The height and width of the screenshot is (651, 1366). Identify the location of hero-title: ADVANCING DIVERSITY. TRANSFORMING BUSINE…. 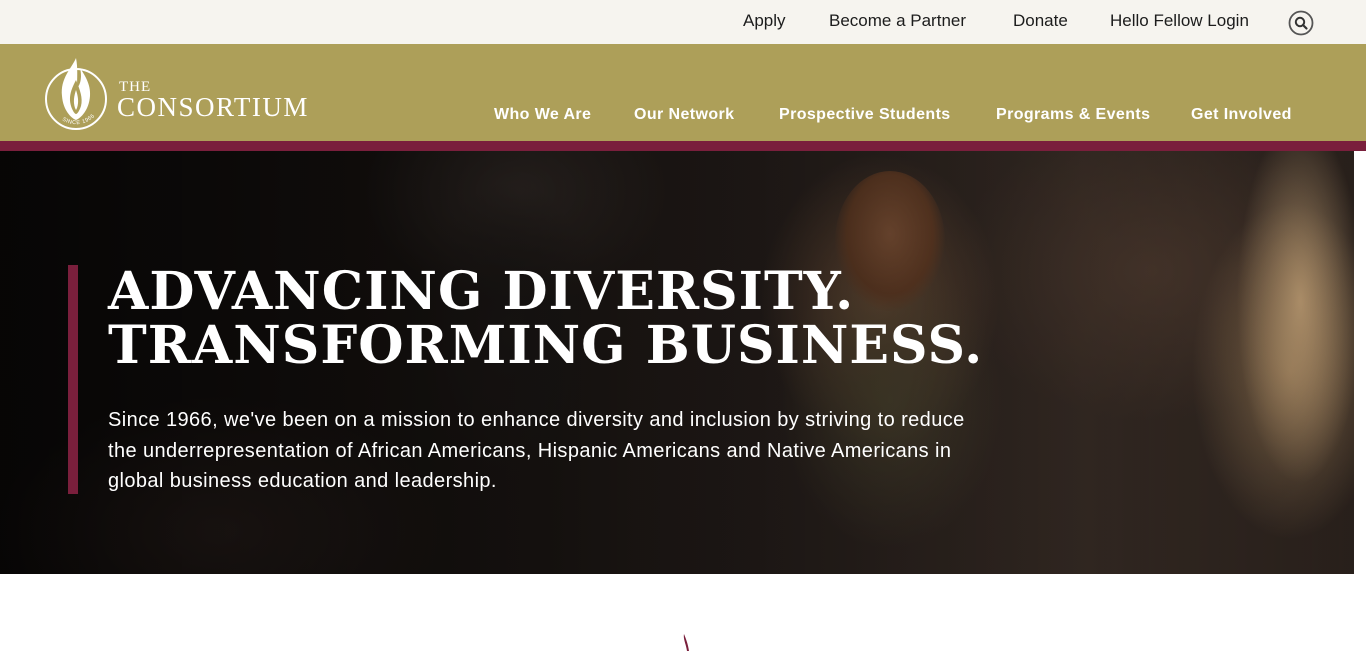
(558, 319).